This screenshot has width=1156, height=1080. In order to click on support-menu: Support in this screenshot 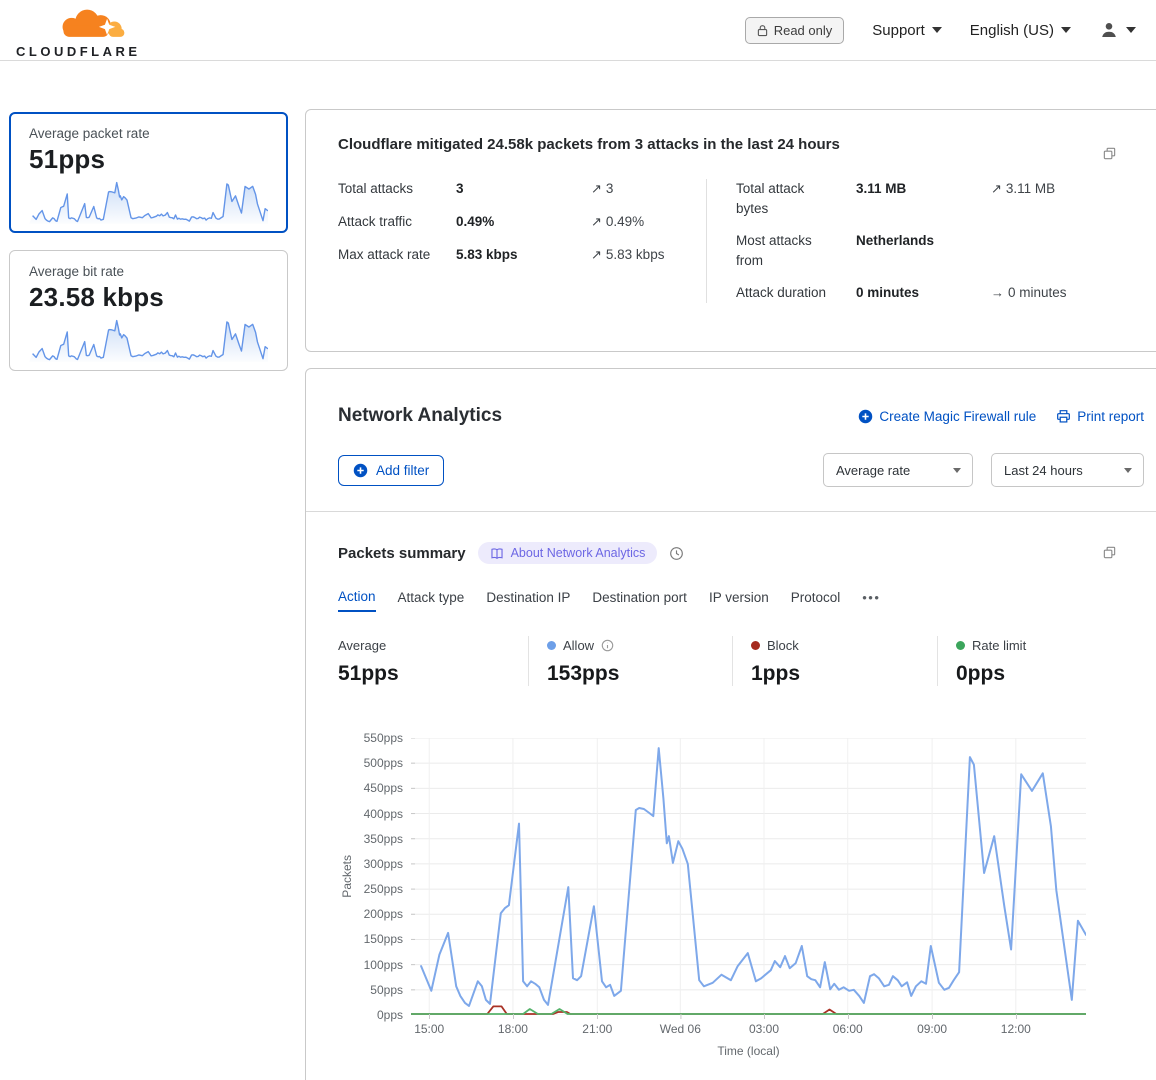, I will do `click(907, 30)`.